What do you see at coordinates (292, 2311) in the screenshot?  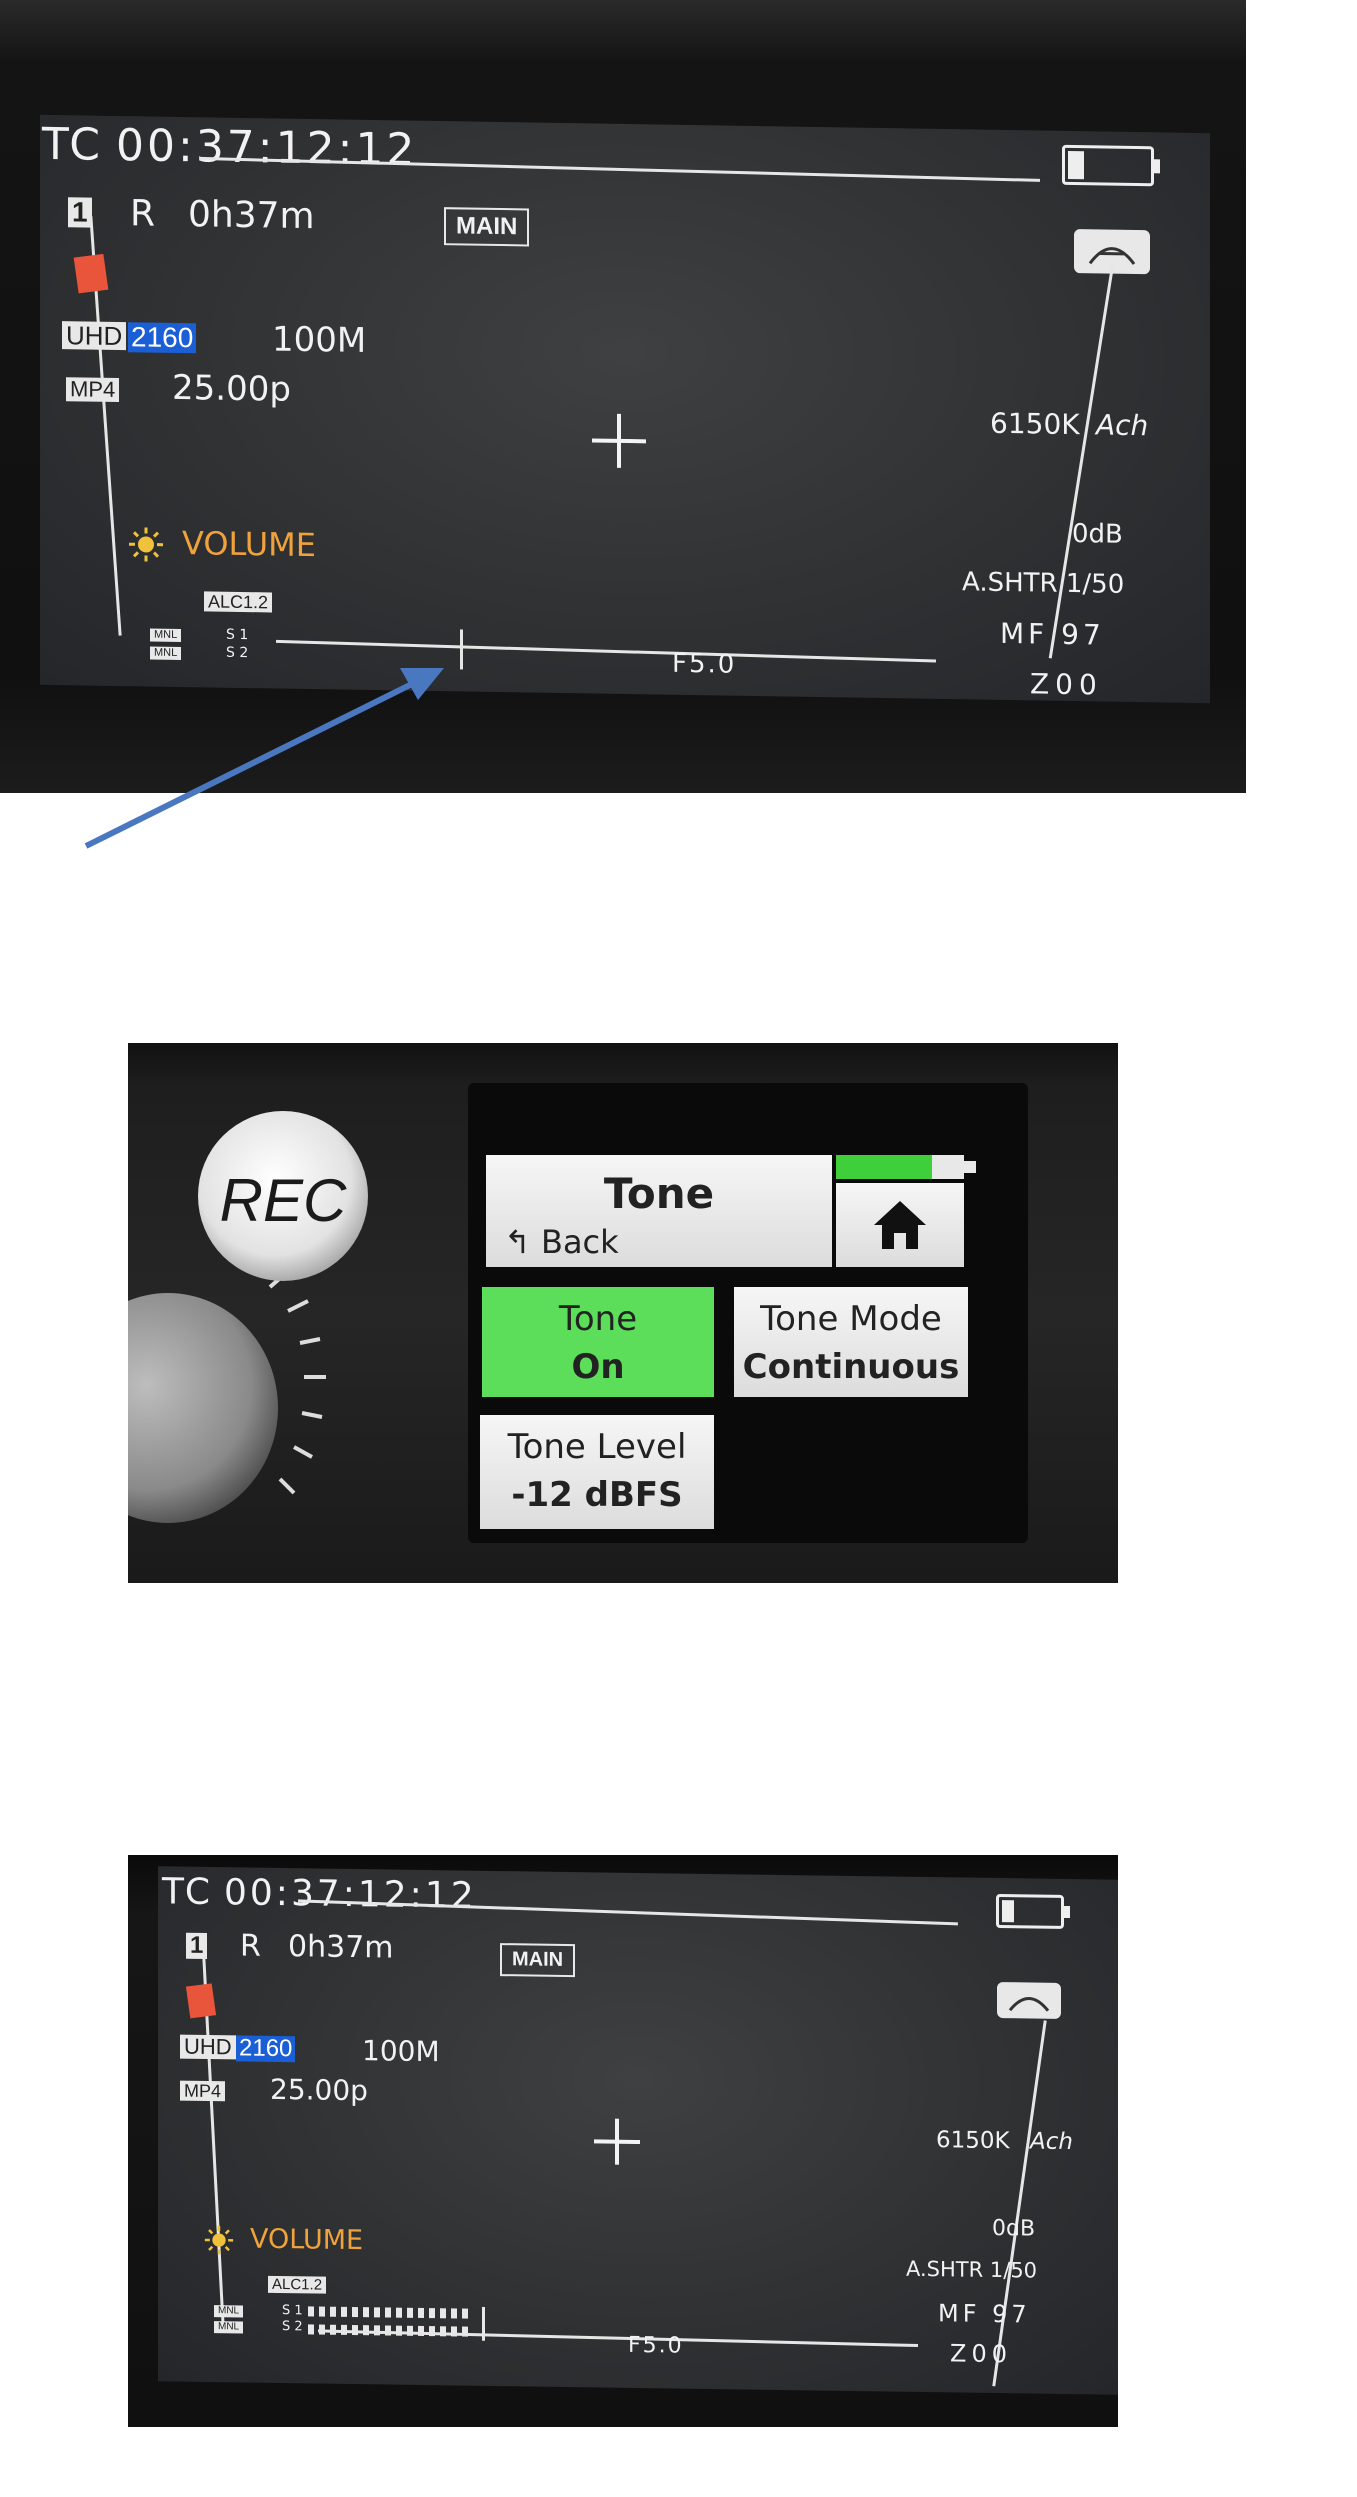 I see `audio-ch1: S 1` at bounding box center [292, 2311].